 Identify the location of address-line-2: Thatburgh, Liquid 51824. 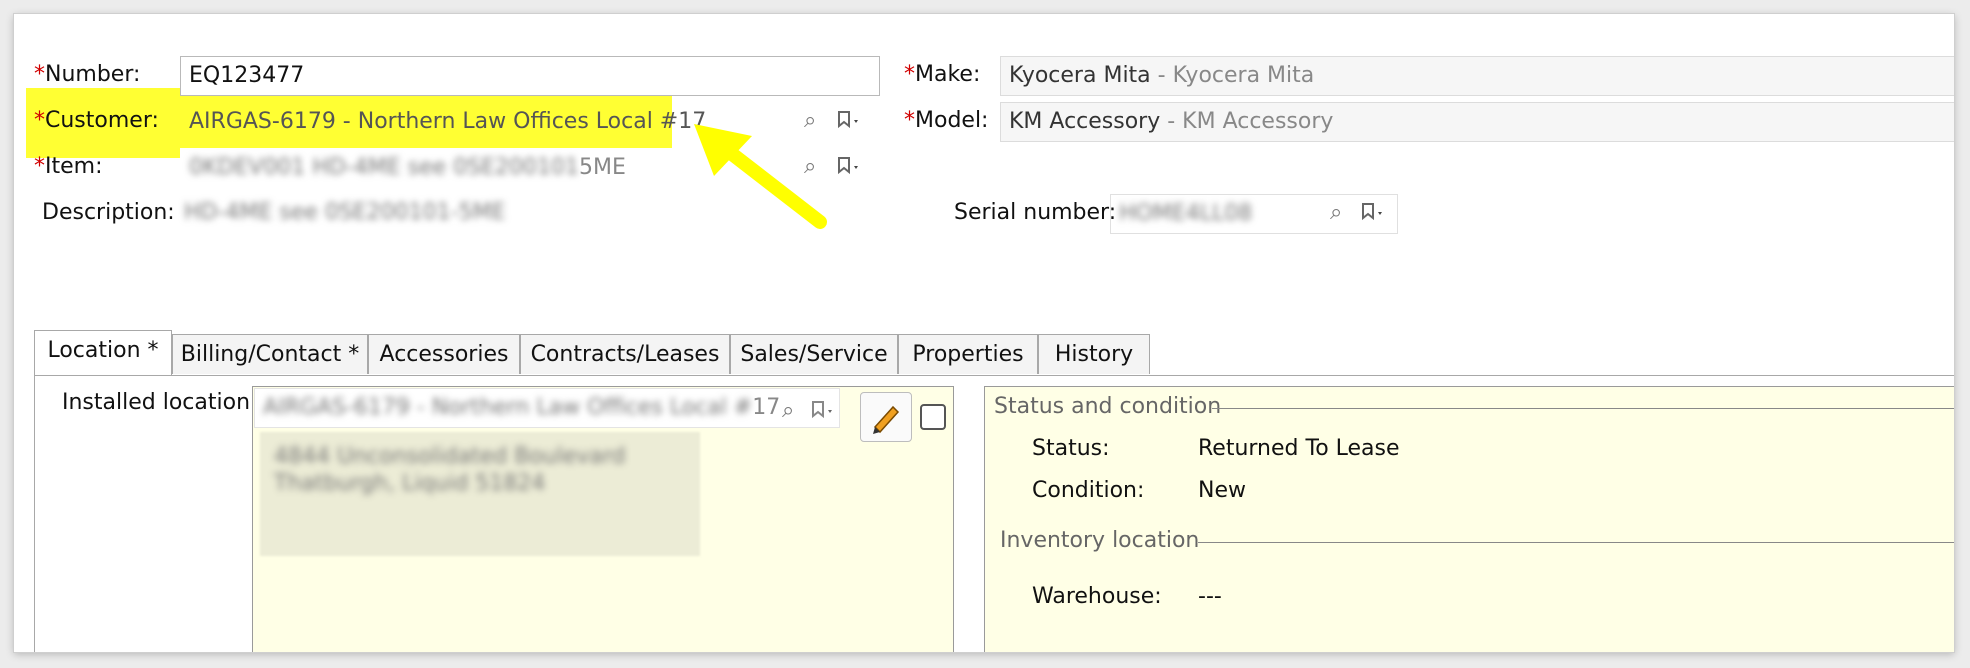
(410, 483).